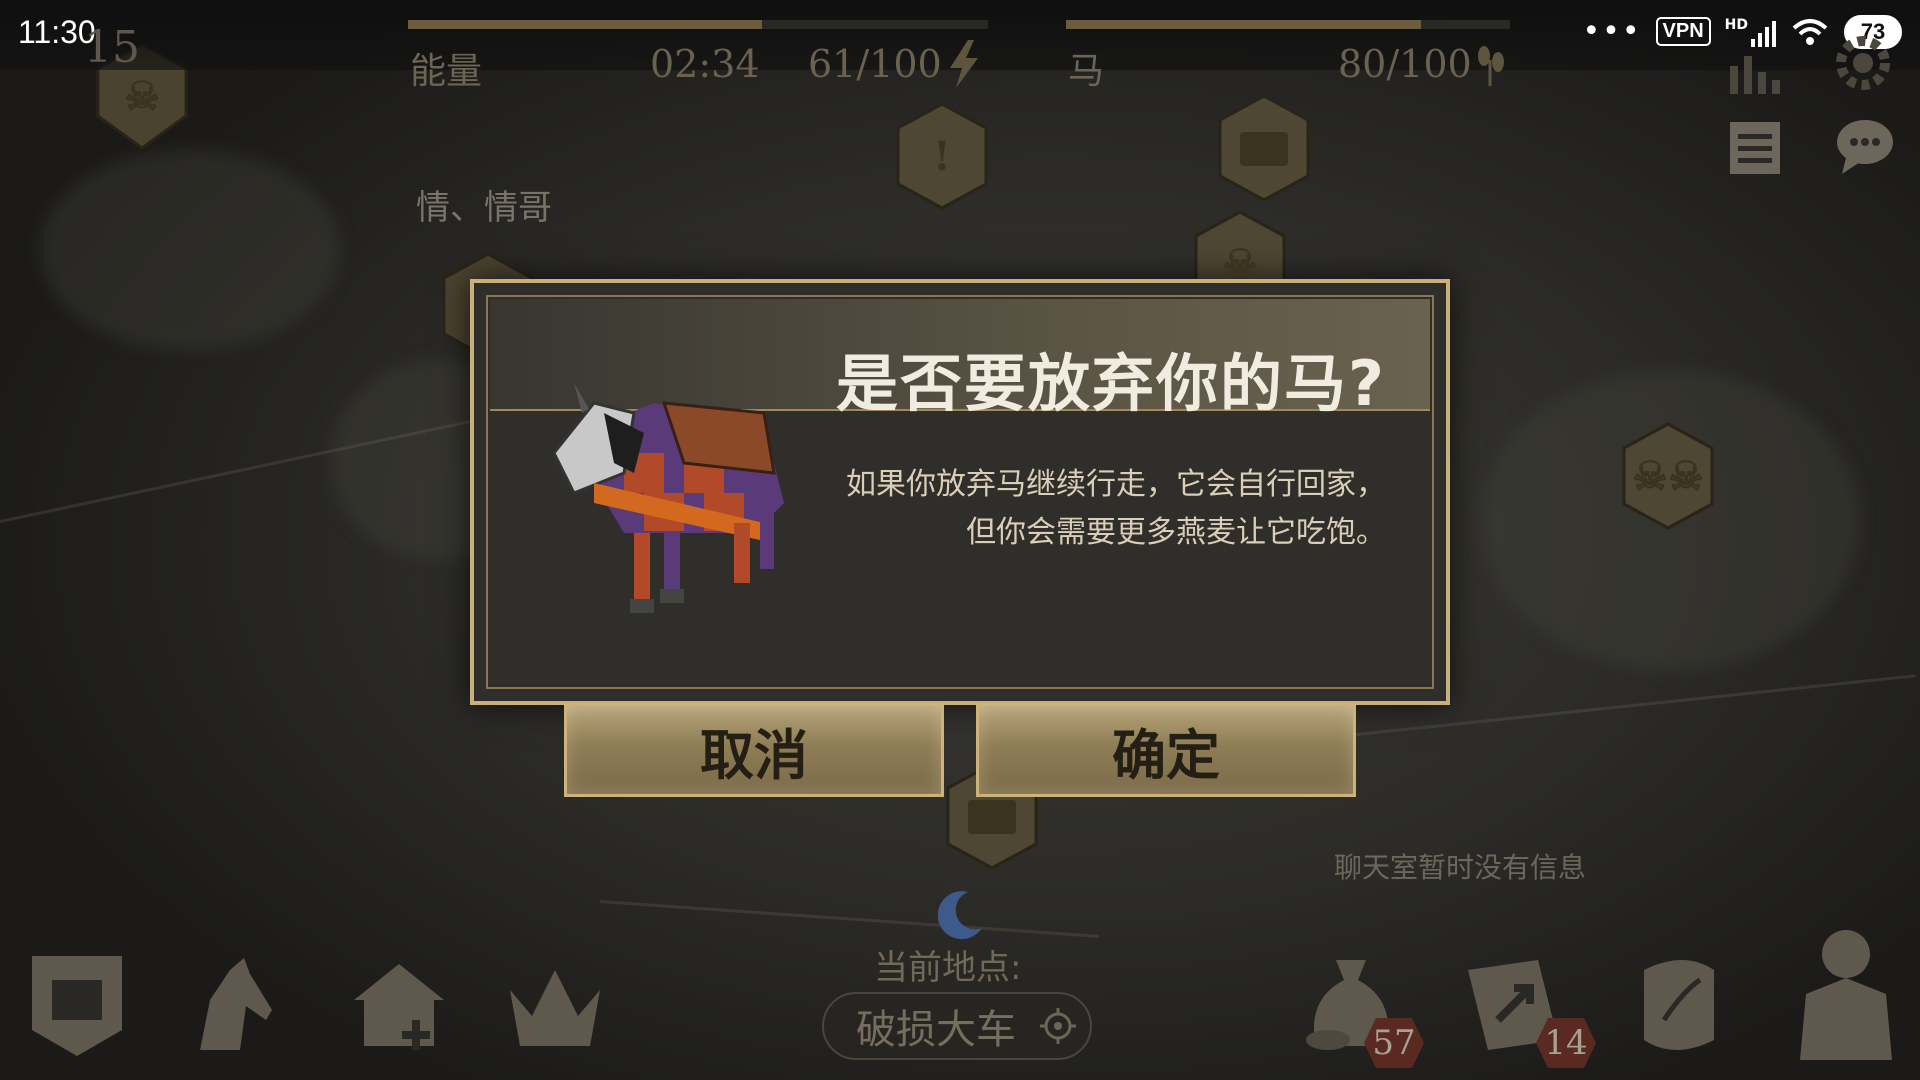  What do you see at coordinates (1116, 484) in the screenshot?
I see `dialog-message-line: 如果你放弃马继续行走，它会自行回家，` at bounding box center [1116, 484].